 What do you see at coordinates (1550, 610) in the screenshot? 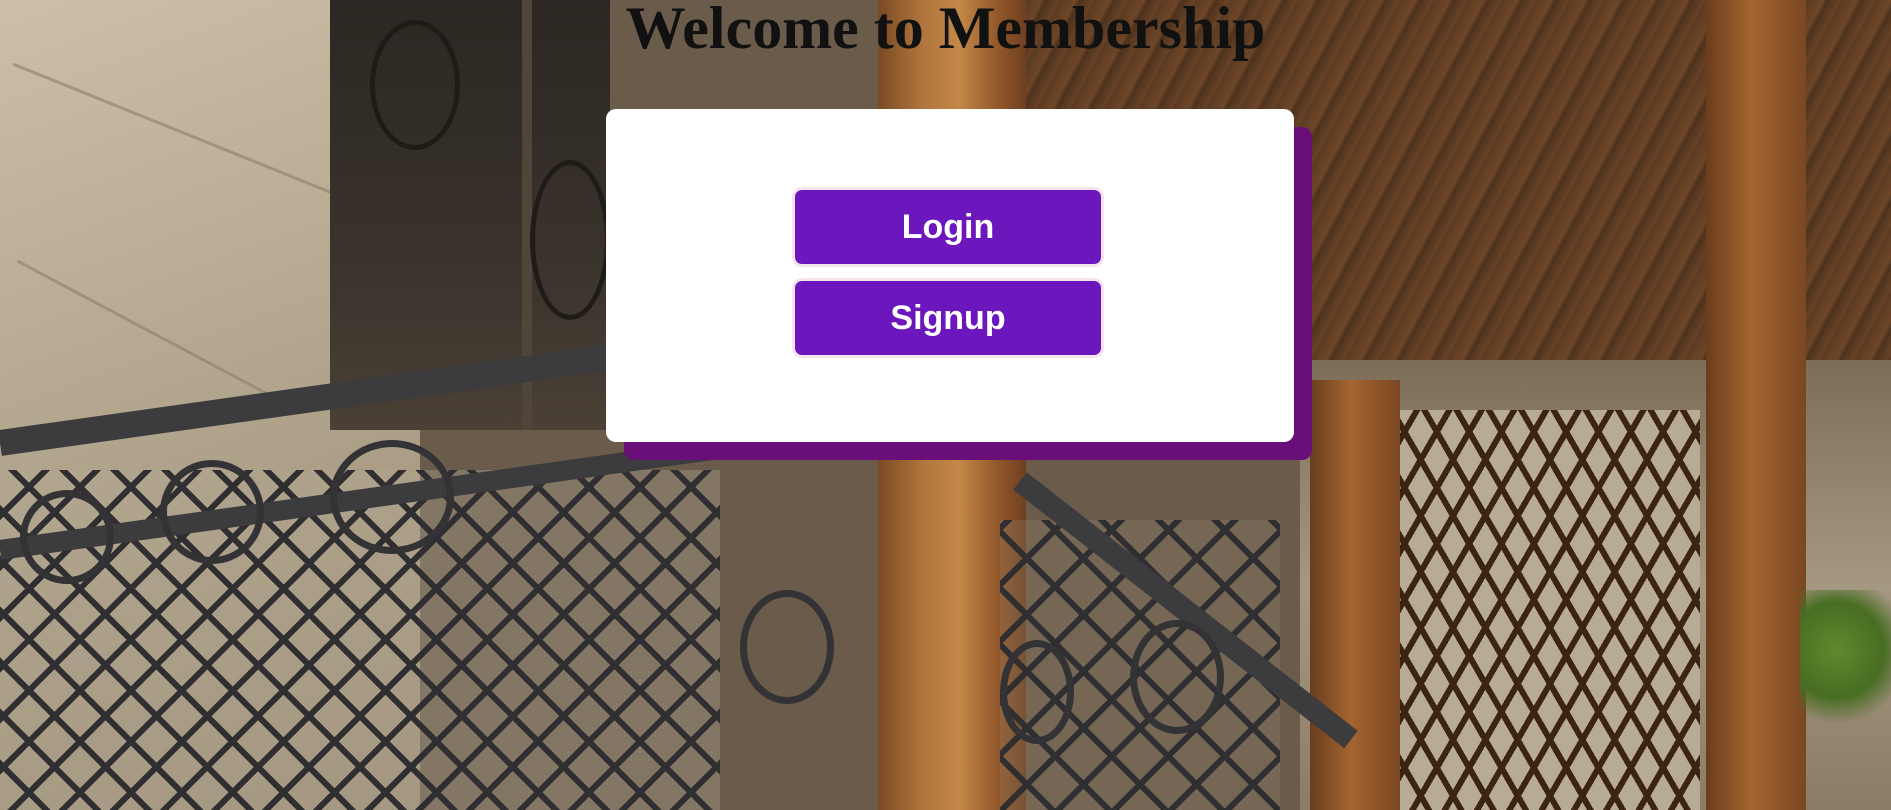
I see `wooden-lattice` at bounding box center [1550, 610].